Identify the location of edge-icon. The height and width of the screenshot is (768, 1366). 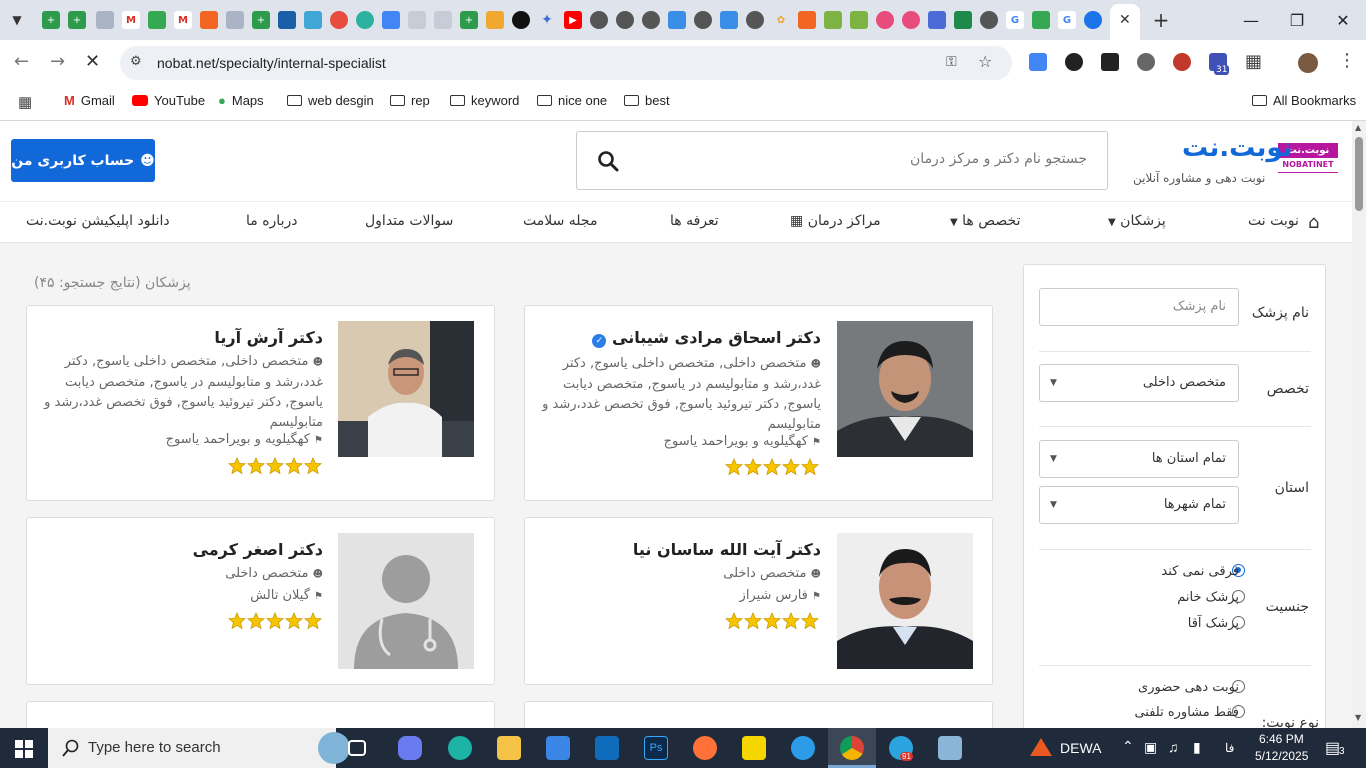
(460, 748).